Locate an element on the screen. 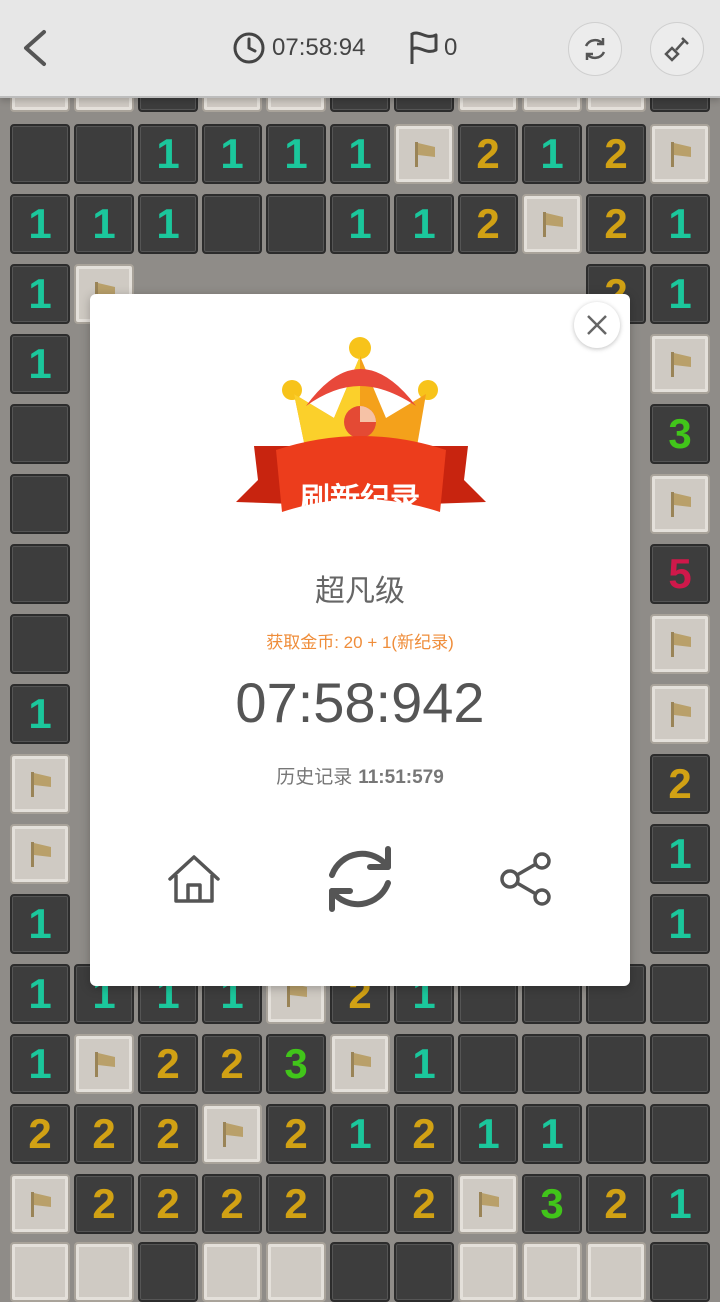  restart-button is located at coordinates (360, 879).